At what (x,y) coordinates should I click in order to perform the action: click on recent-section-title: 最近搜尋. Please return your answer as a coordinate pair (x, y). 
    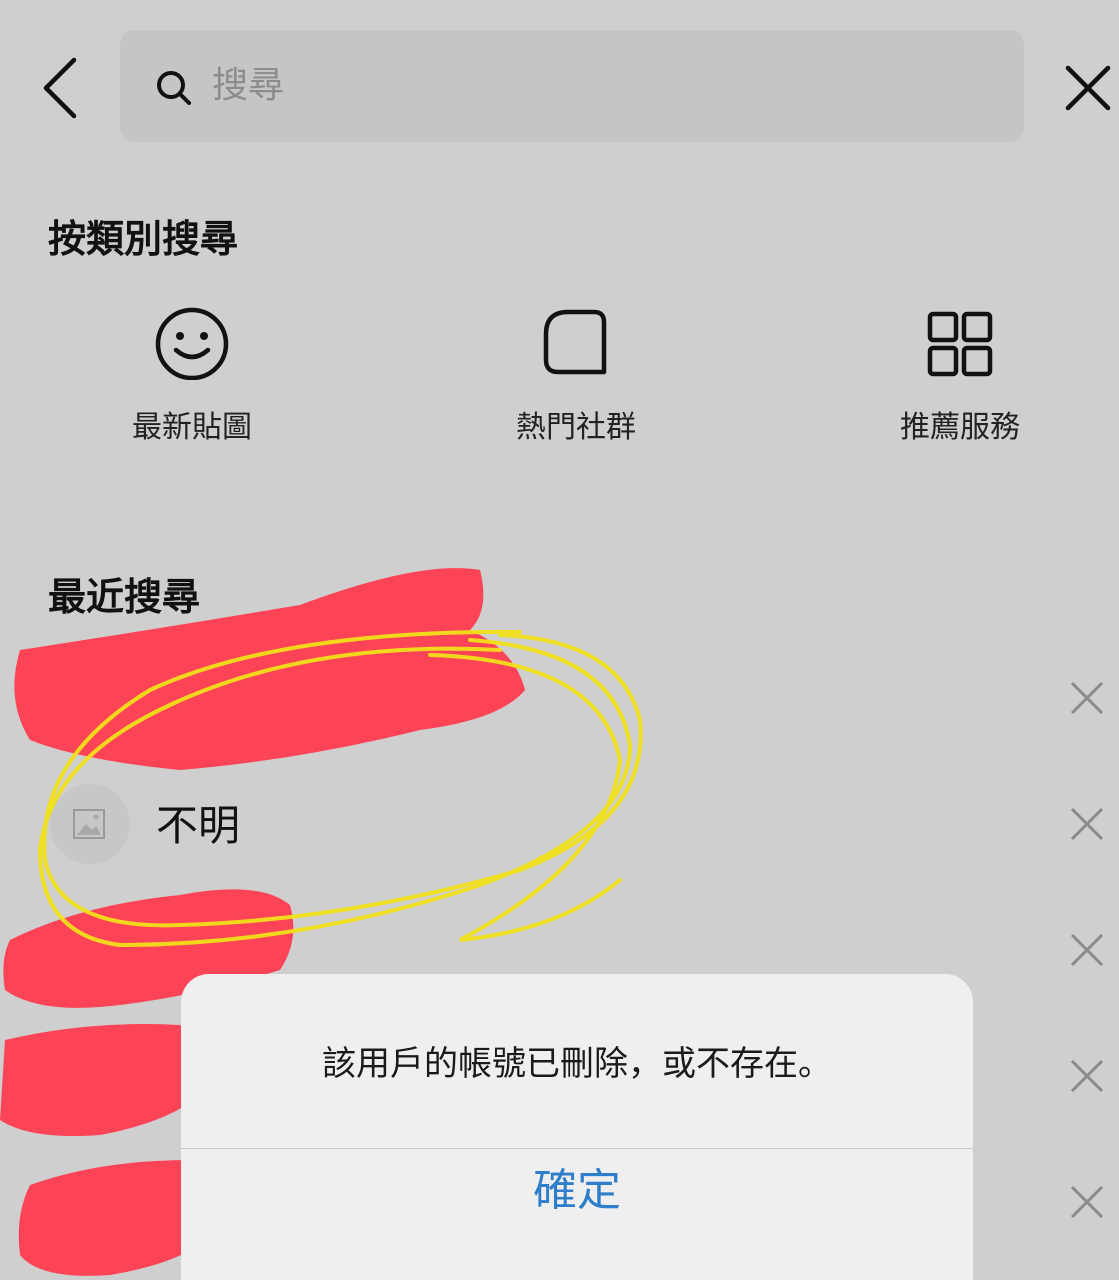
    Looking at the image, I should click on (124, 597).